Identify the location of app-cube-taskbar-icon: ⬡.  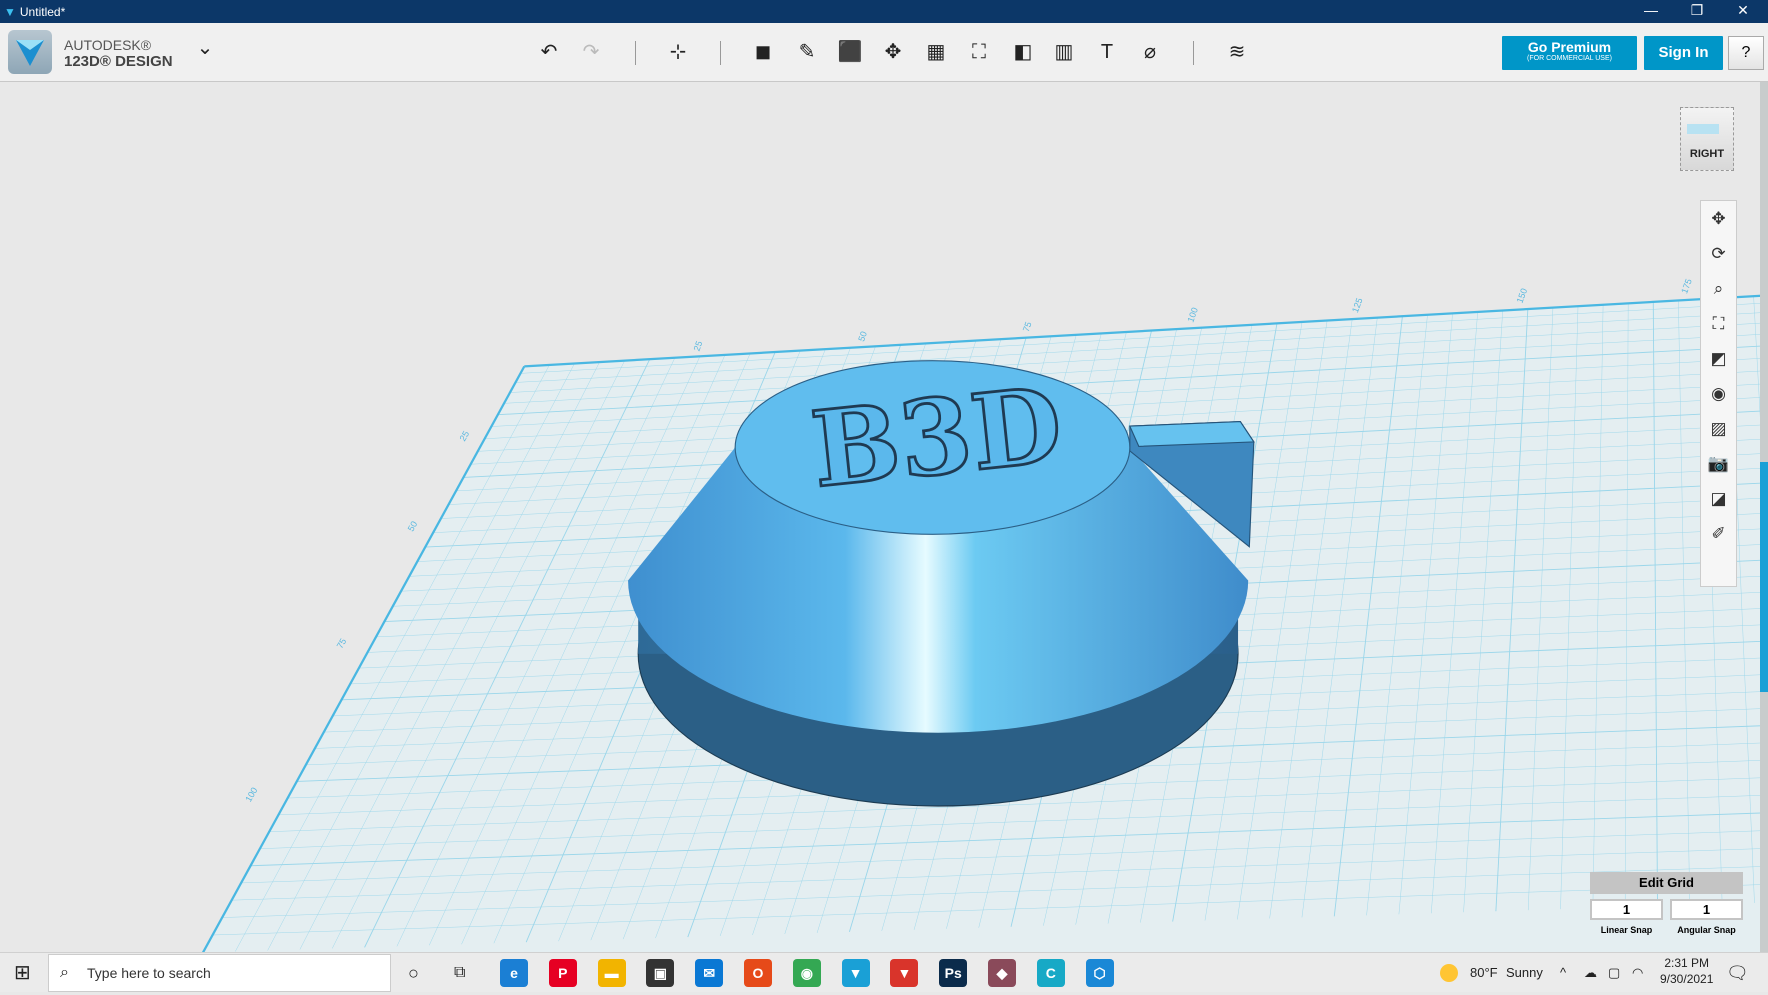
(1099, 973).